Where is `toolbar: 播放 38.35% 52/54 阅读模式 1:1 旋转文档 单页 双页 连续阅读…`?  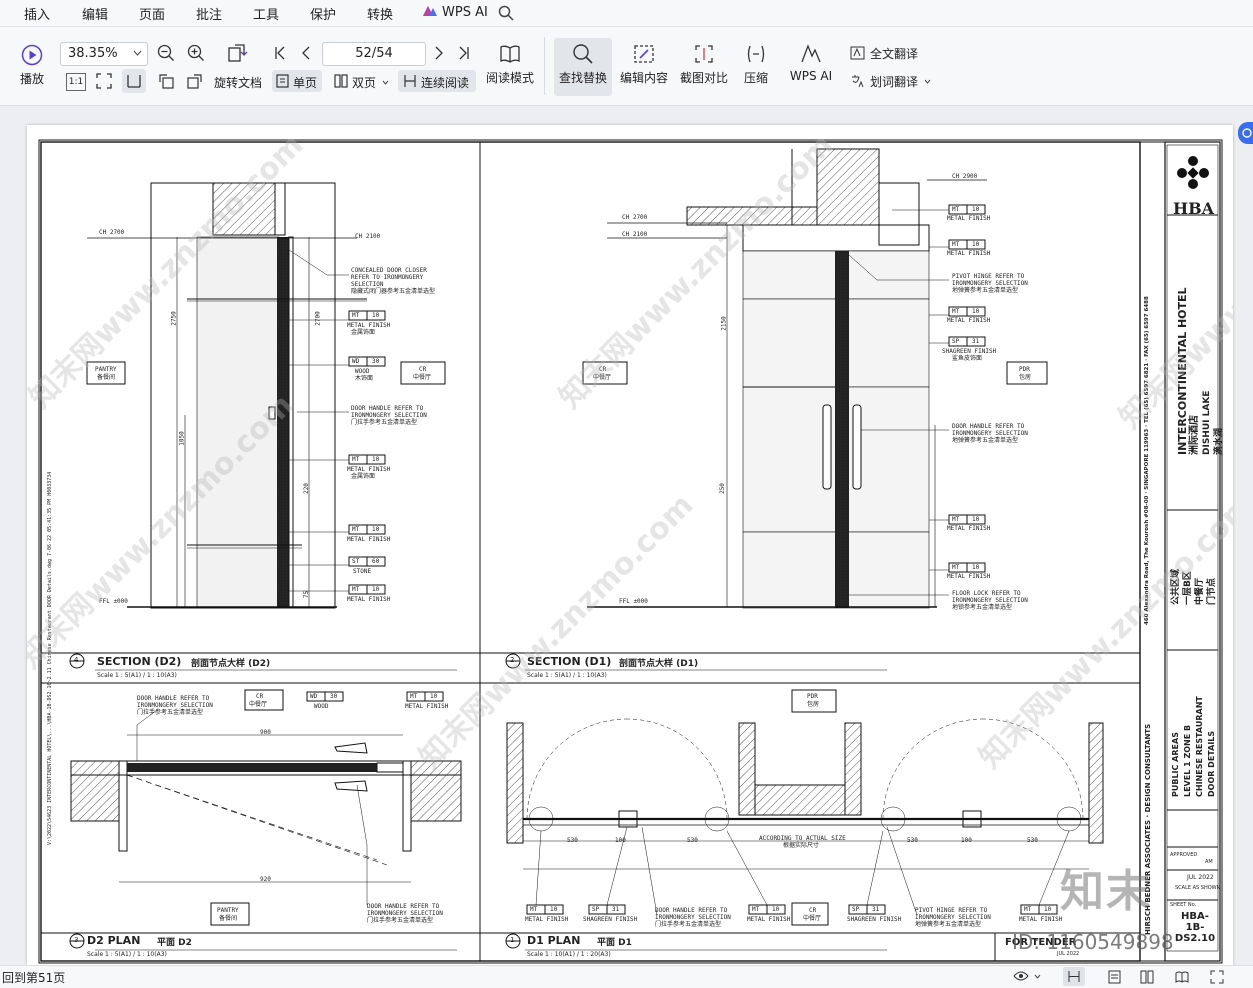 toolbar: 播放 38.35% 52/54 阅读模式 1:1 旋转文档 单页 双页 连续阅读… is located at coordinates (626, 66).